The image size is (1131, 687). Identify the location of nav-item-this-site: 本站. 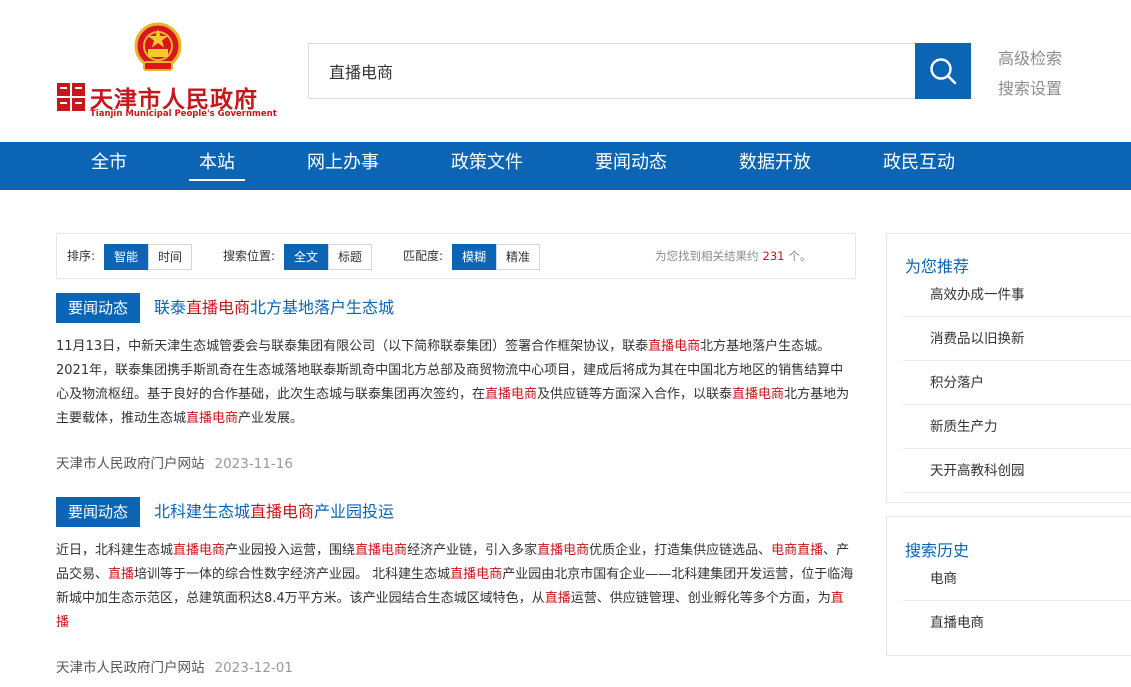
(217, 166).